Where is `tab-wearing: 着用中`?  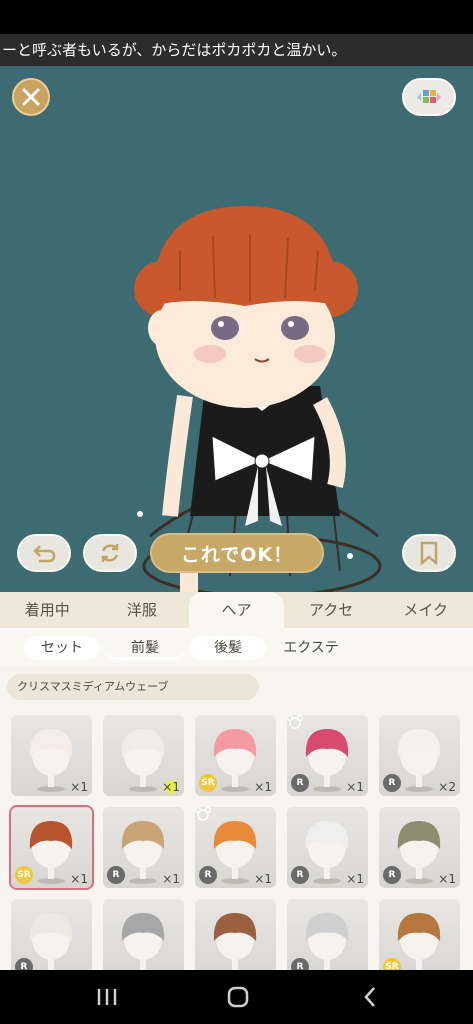
tab-wearing: 着用中 is located at coordinates (47, 610).